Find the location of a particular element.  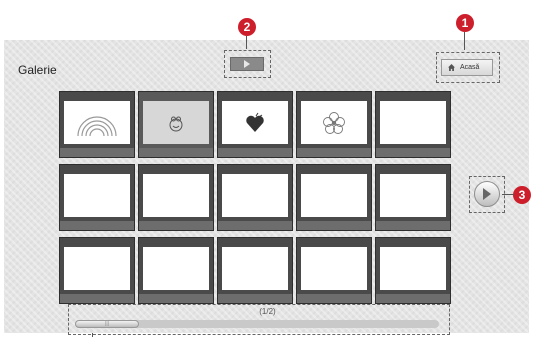

page-indicator: (1/2) is located at coordinates (267, 311).